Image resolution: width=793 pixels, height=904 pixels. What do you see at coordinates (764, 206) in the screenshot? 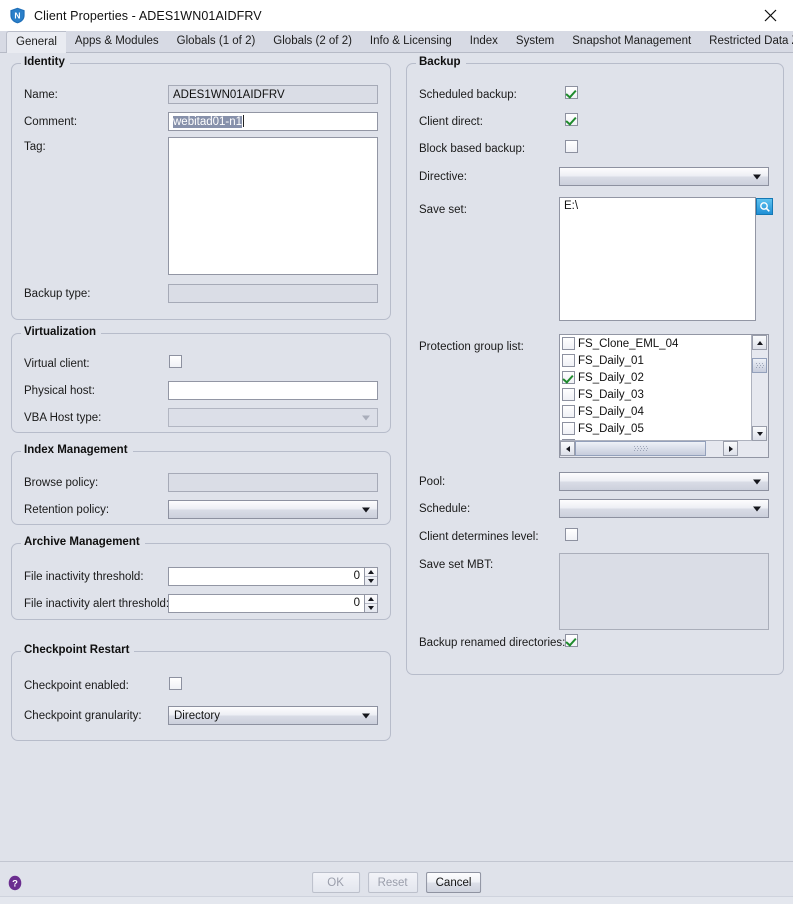
I see `search-icon` at bounding box center [764, 206].